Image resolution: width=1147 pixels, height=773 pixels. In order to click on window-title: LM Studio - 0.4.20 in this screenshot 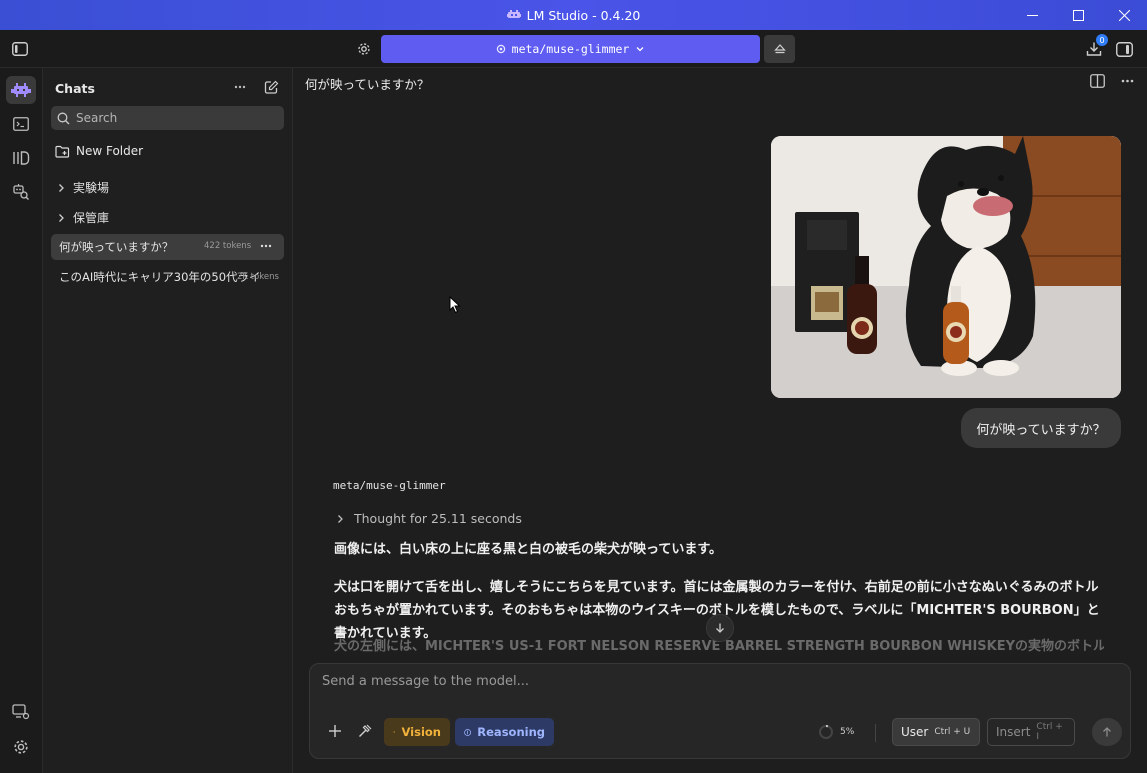, I will do `click(583, 15)`.